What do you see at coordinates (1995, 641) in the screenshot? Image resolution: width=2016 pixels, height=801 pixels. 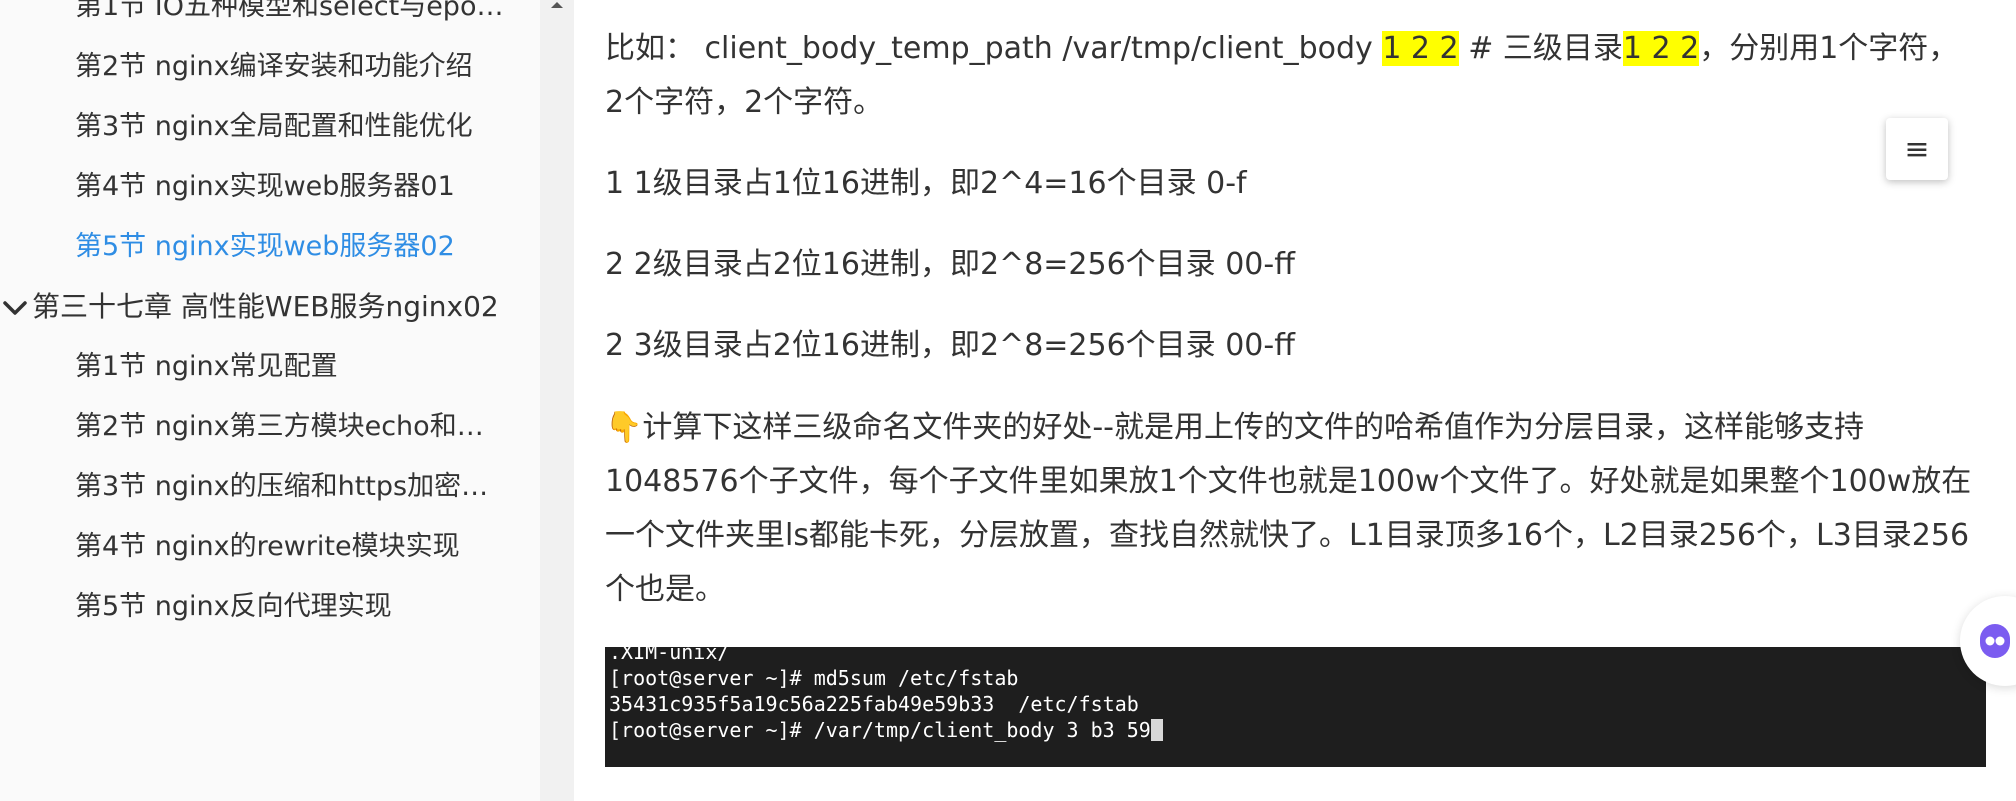 I see `assistant-robot-icon` at bounding box center [1995, 641].